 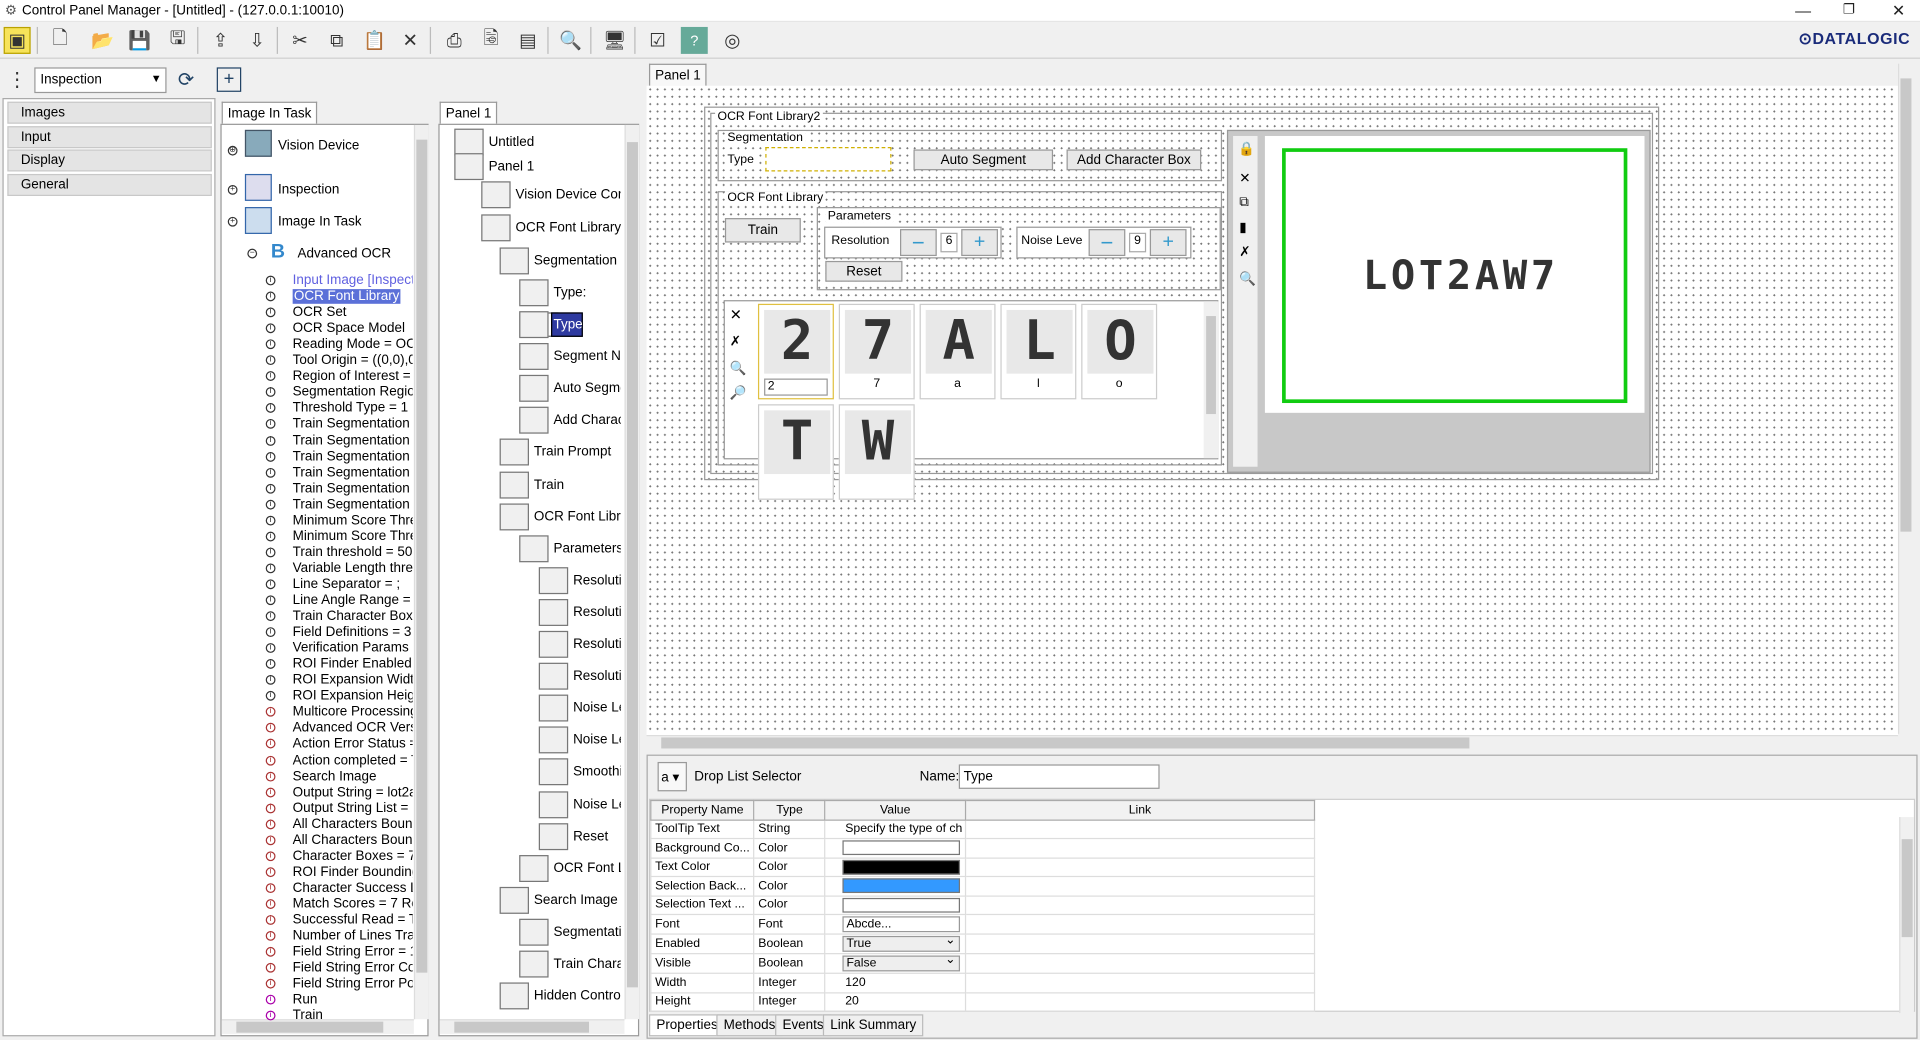 I want to click on ocr-property-item: Train Character Boxe, so click(x=353, y=616).